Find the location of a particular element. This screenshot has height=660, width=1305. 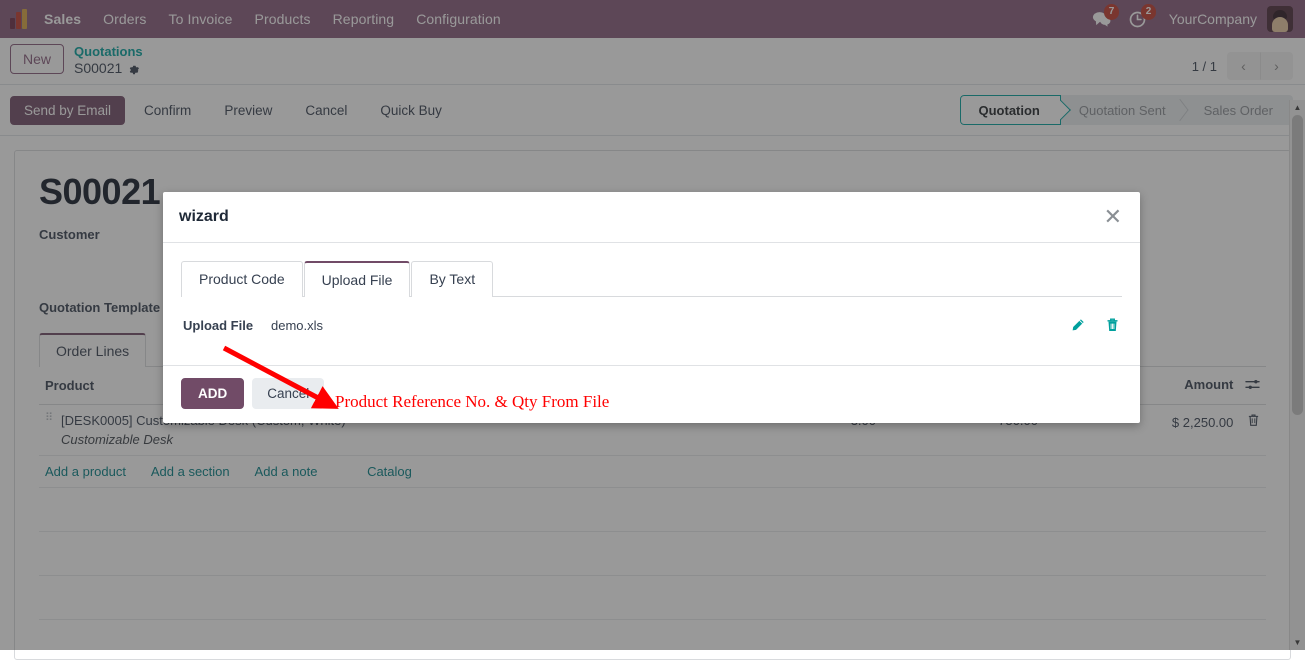

file-actions is located at coordinates (1095, 325).